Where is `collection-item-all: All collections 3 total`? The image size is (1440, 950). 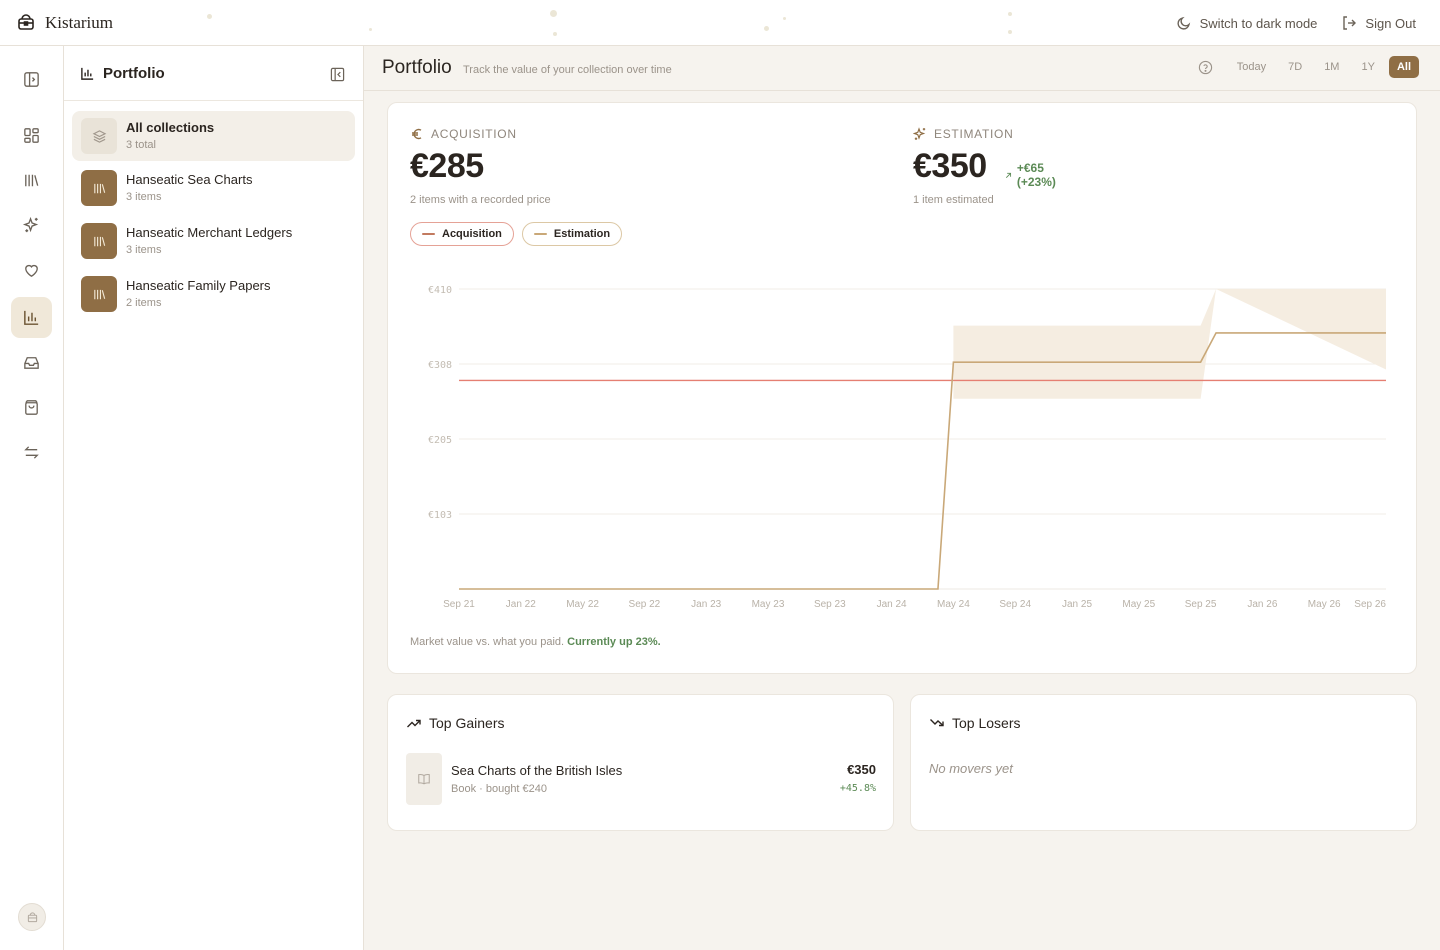
collection-item-all: All collections 3 total is located at coordinates (213, 136).